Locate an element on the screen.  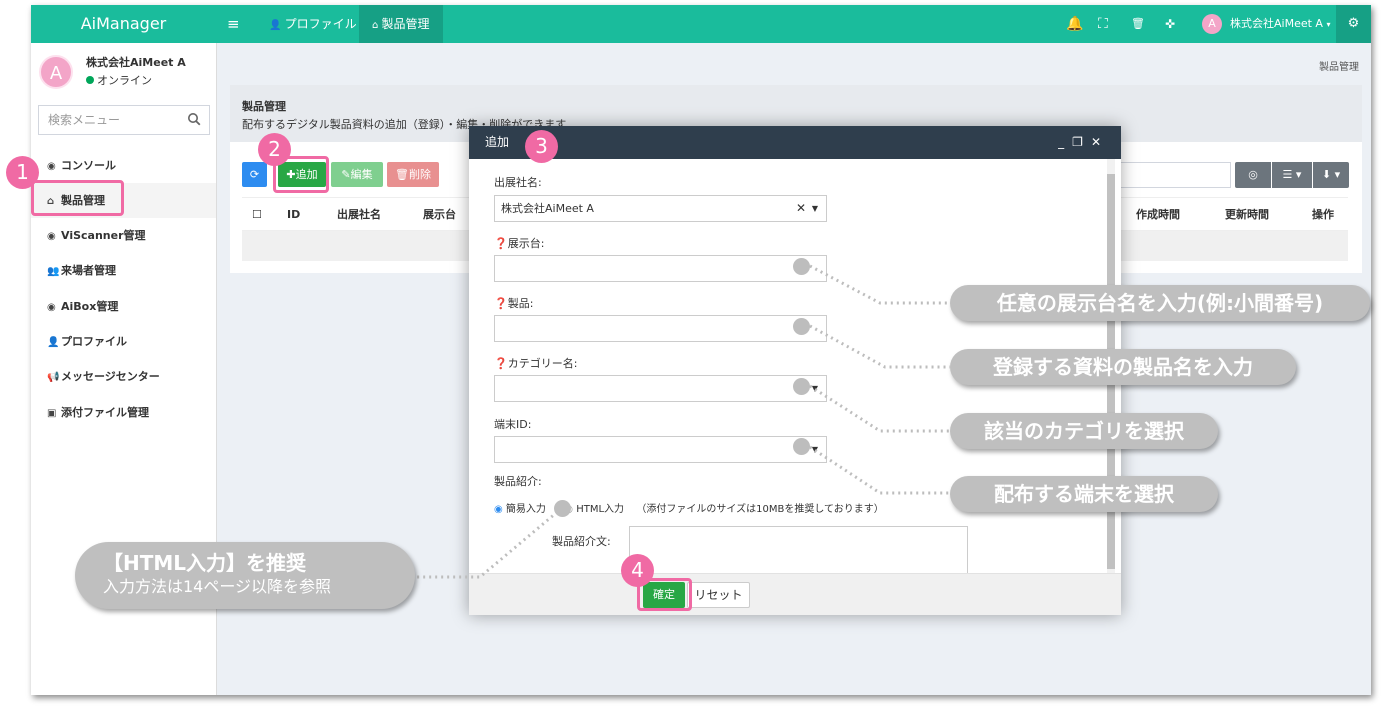
device-label: 端末ID: is located at coordinates (513, 424).